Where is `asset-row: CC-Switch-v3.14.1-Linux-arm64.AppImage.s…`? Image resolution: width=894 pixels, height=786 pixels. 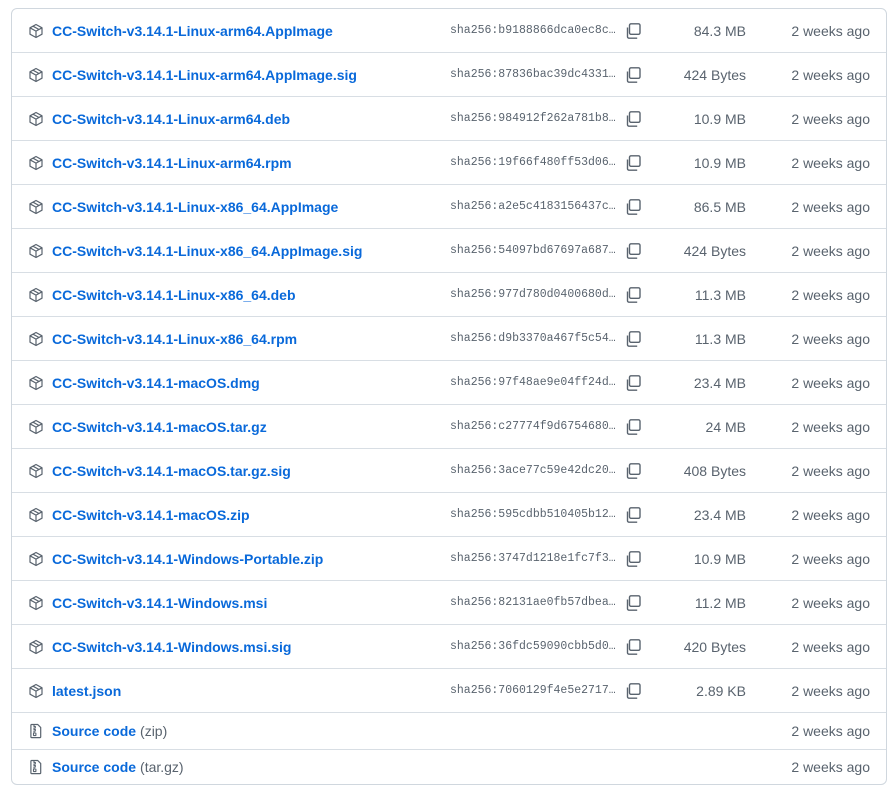
asset-row: CC-Switch-v3.14.1-Linux-arm64.AppImage.s… is located at coordinates (449, 75).